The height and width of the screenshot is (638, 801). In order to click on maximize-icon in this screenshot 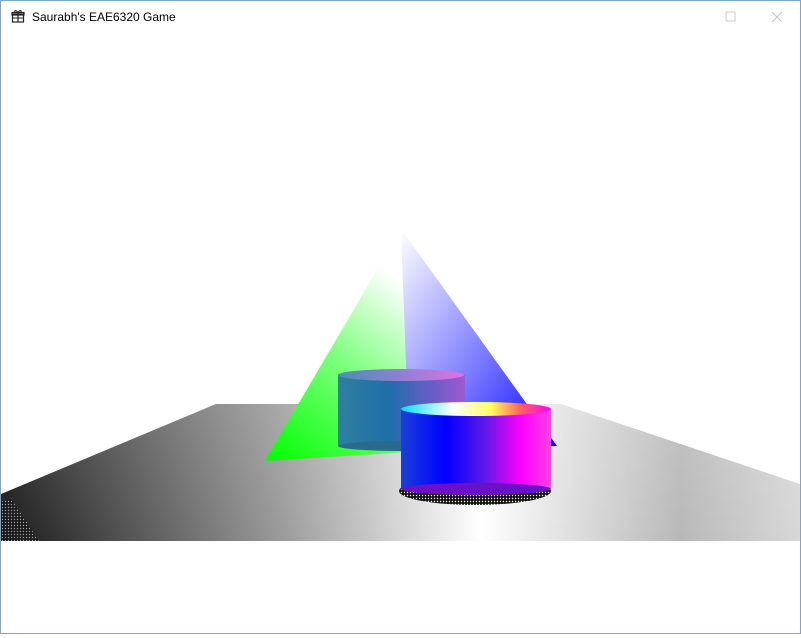, I will do `click(730, 16)`.